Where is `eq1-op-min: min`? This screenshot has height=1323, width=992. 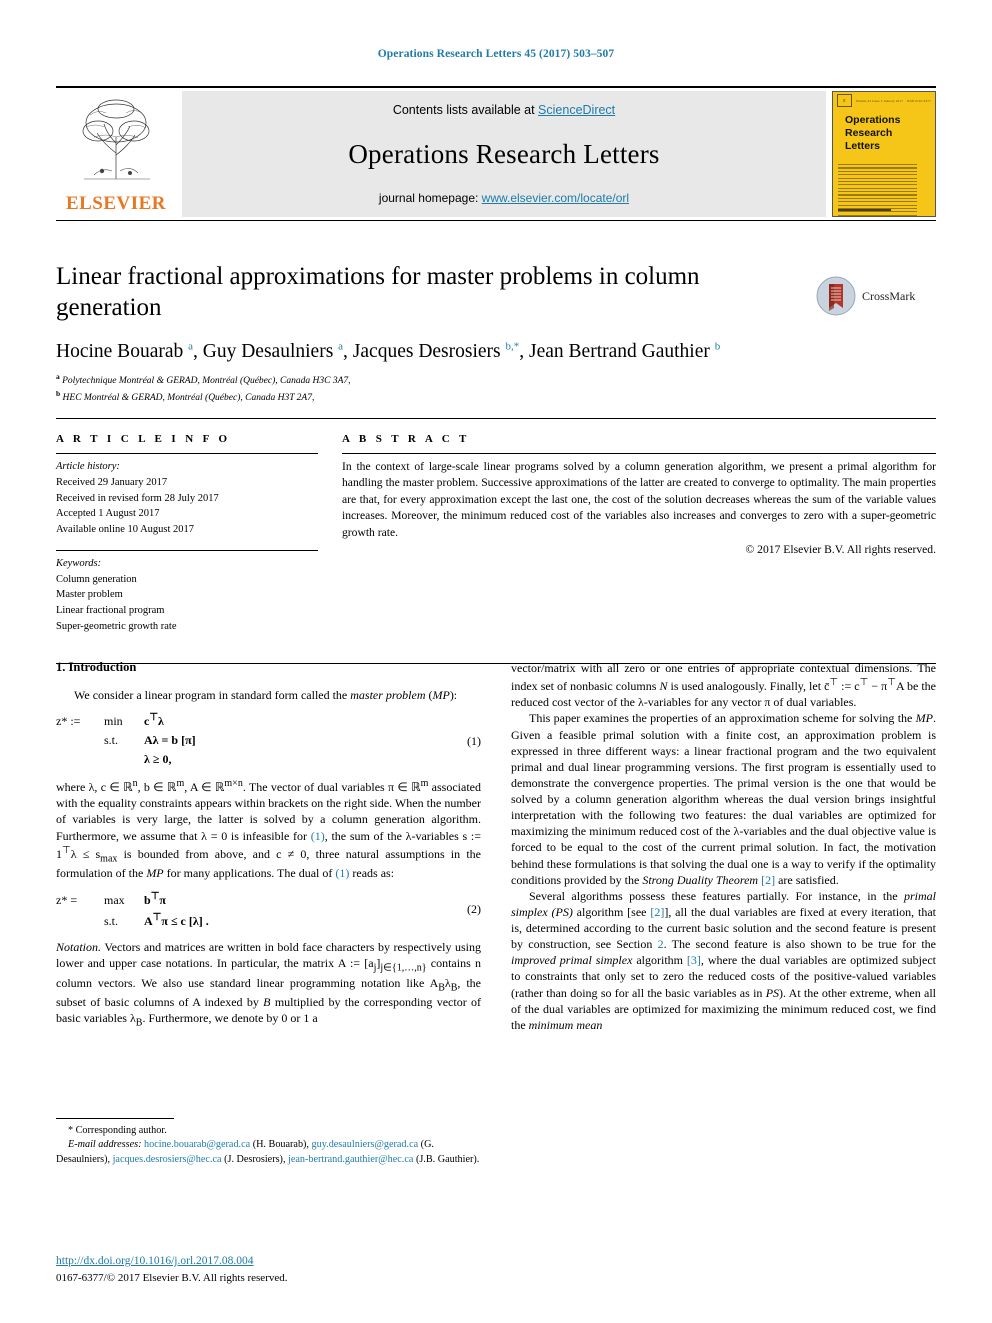
eq1-op-min: min is located at coordinates (113, 721).